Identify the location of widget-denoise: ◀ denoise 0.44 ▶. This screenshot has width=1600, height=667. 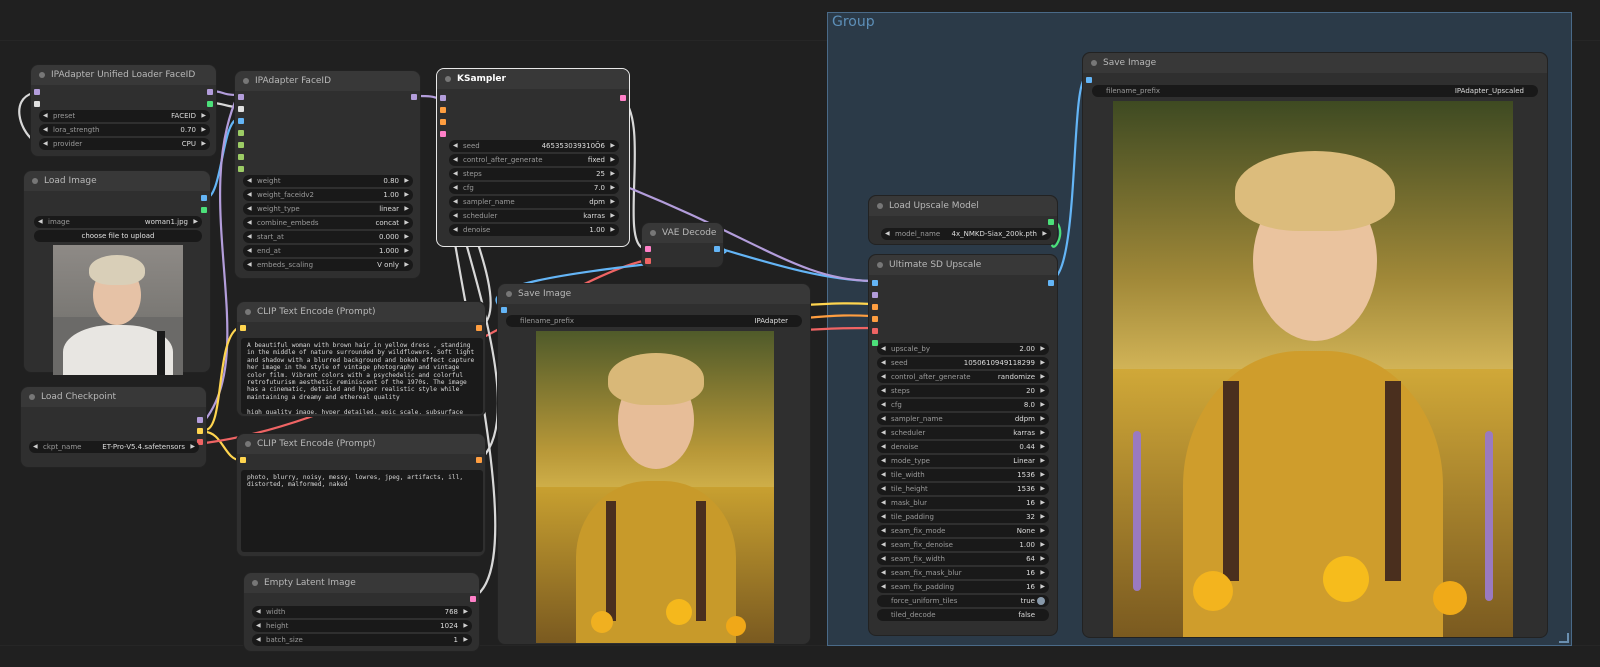
(963, 447).